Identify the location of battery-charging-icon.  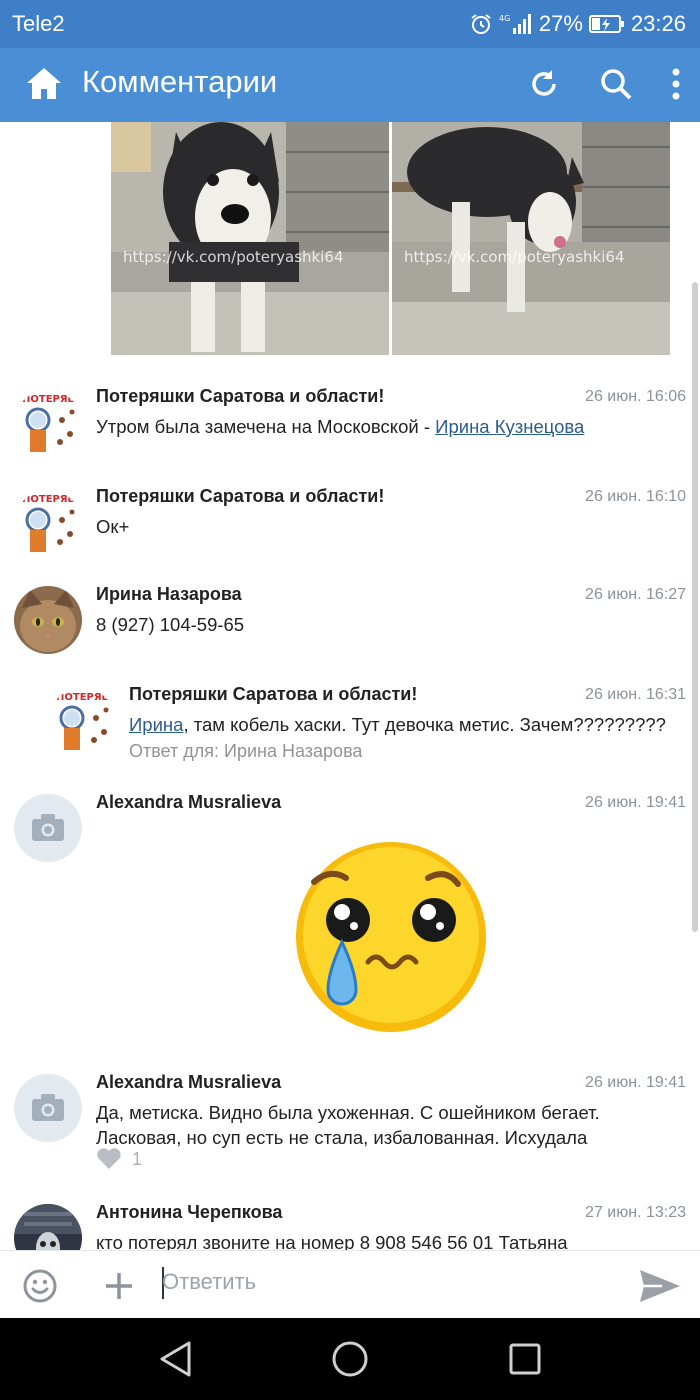
(606, 24).